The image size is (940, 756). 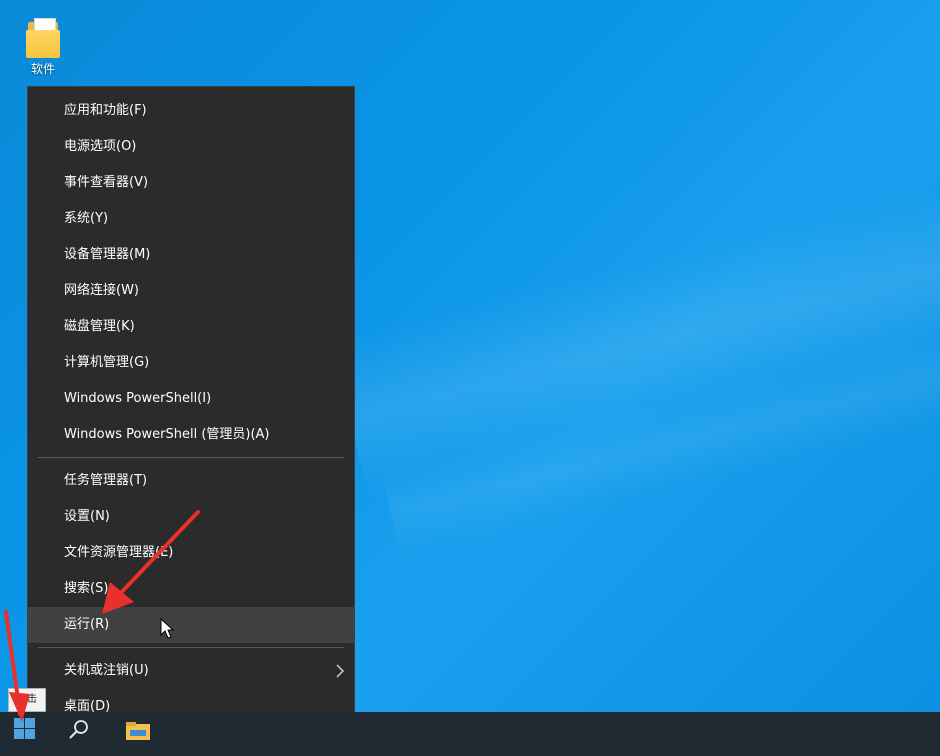 I want to click on menu-item-power-options: 电源选项(O), so click(x=191, y=147).